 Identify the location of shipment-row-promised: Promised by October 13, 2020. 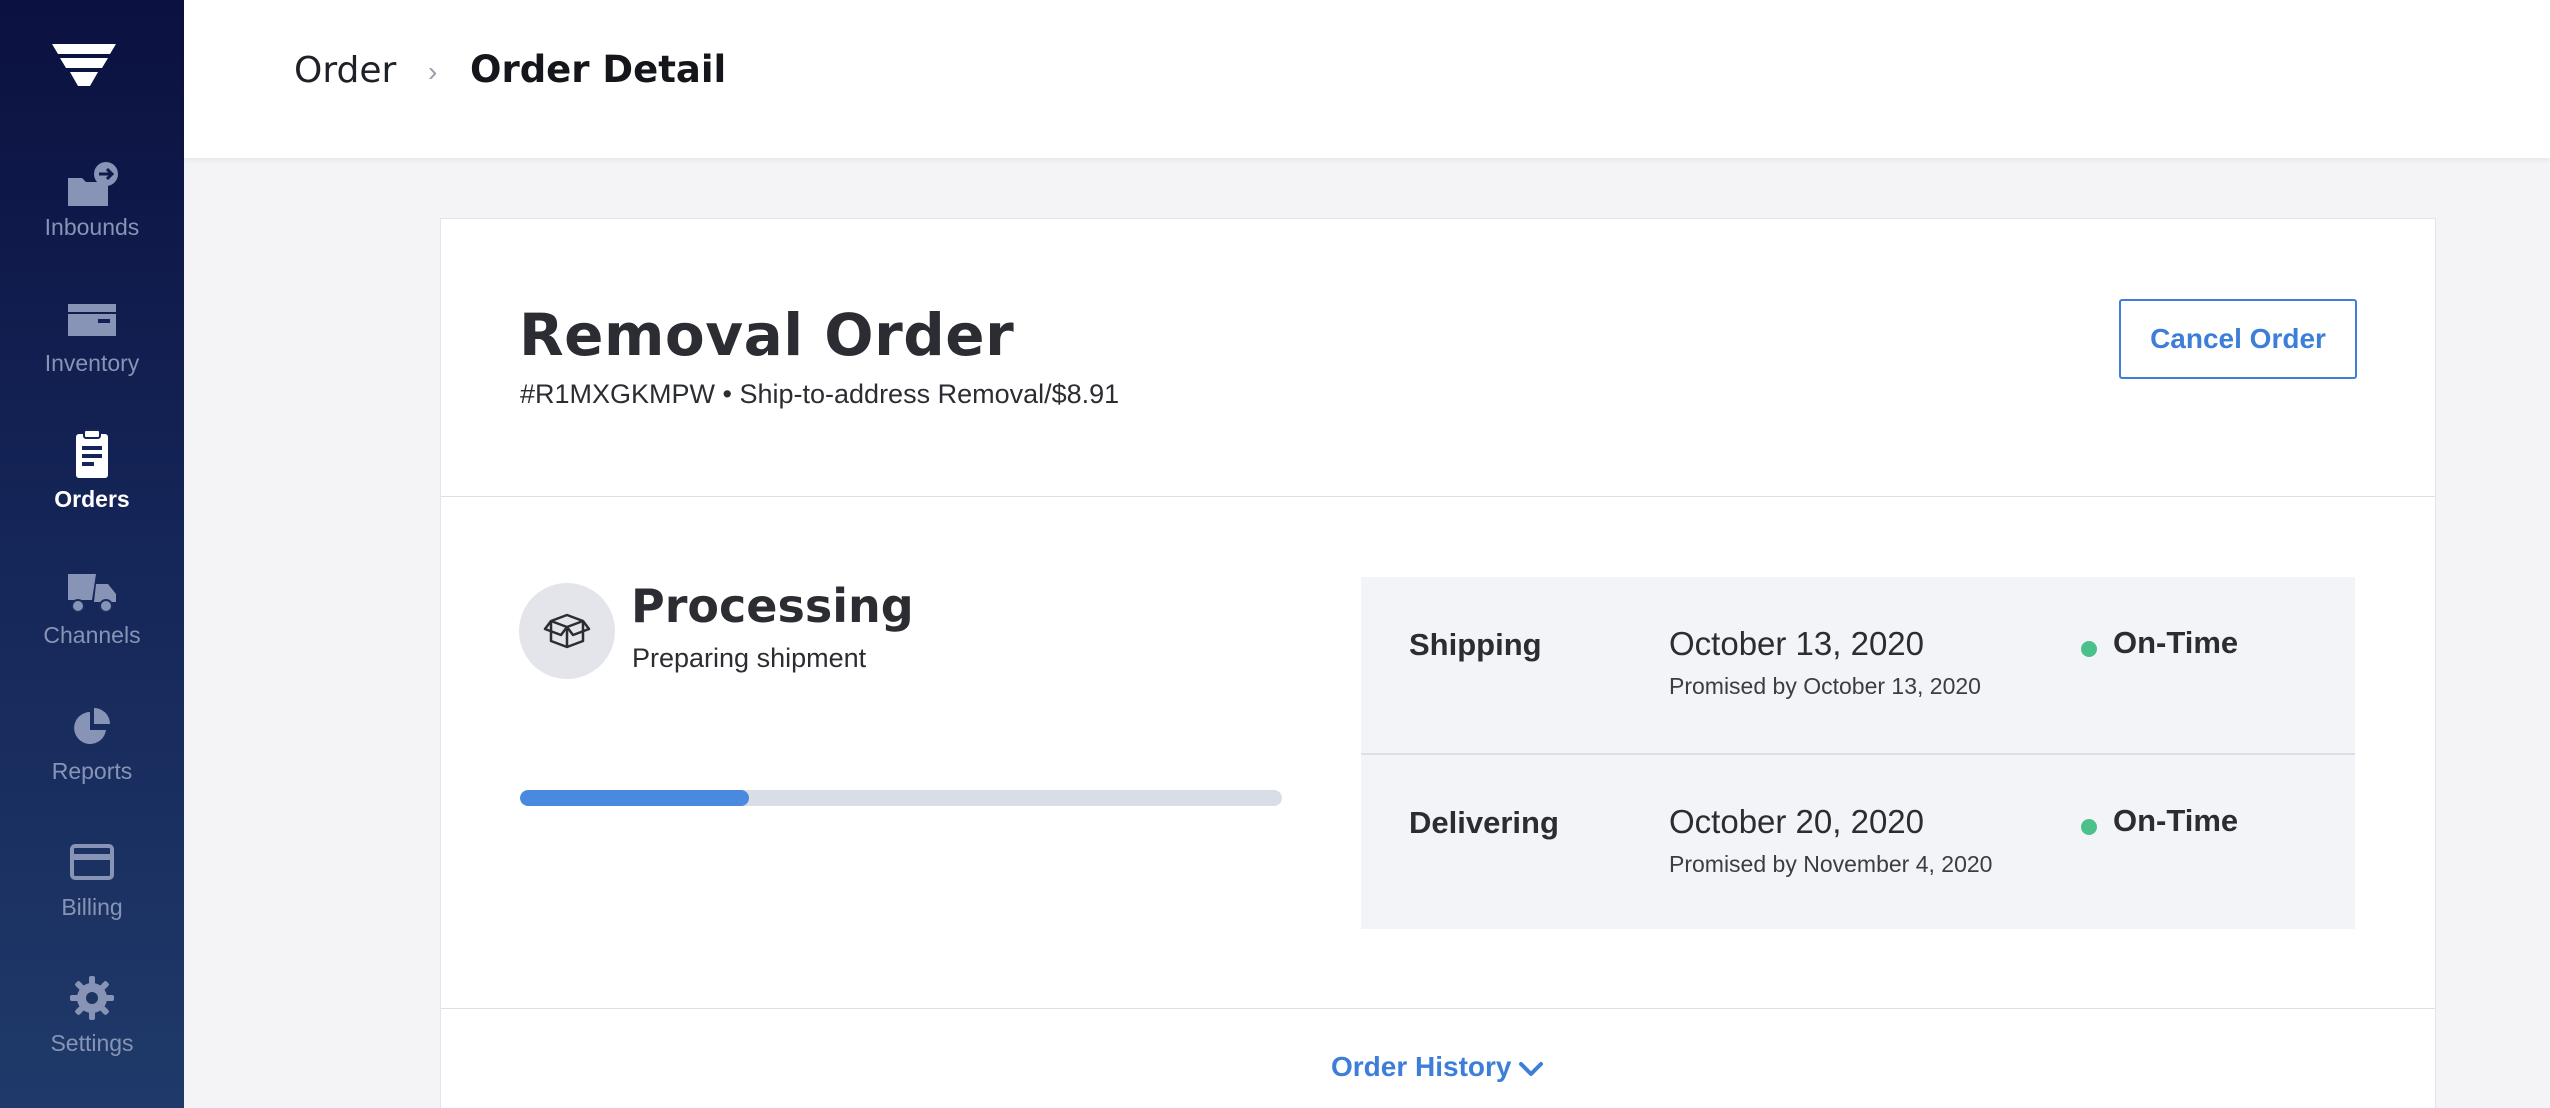
(1825, 686).